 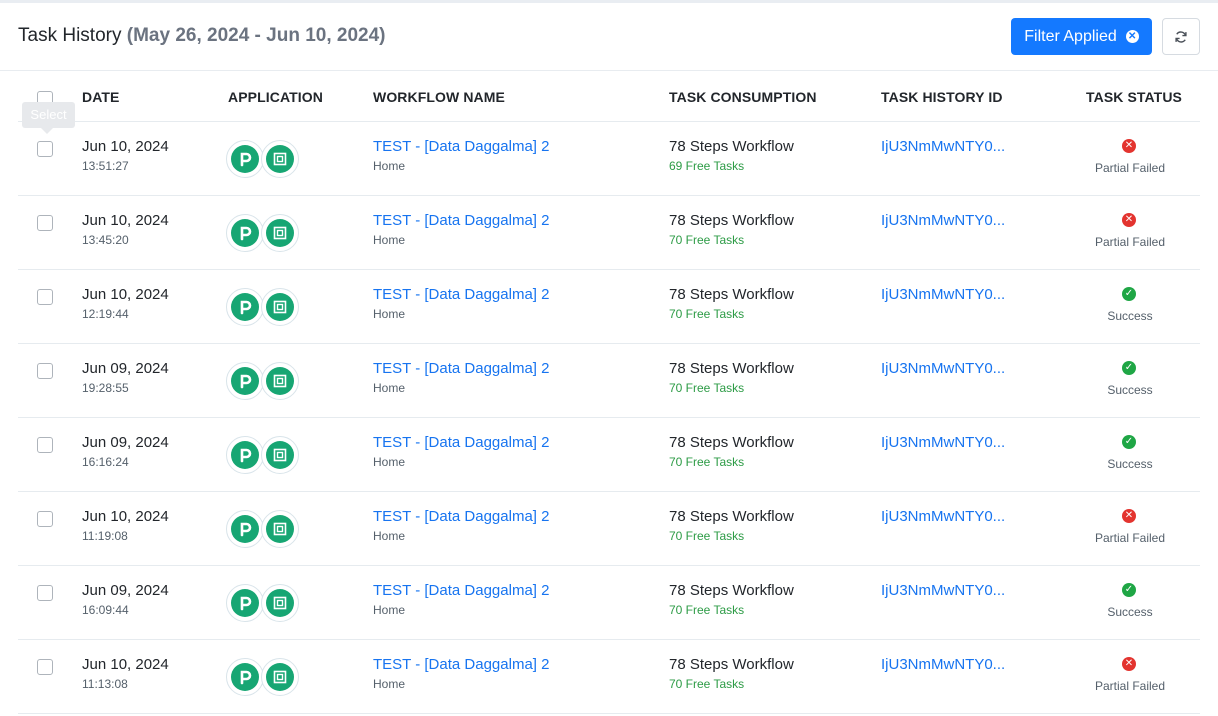 What do you see at coordinates (707, 166) in the screenshot?
I see `task-consumption-free: 69 Free Tasks` at bounding box center [707, 166].